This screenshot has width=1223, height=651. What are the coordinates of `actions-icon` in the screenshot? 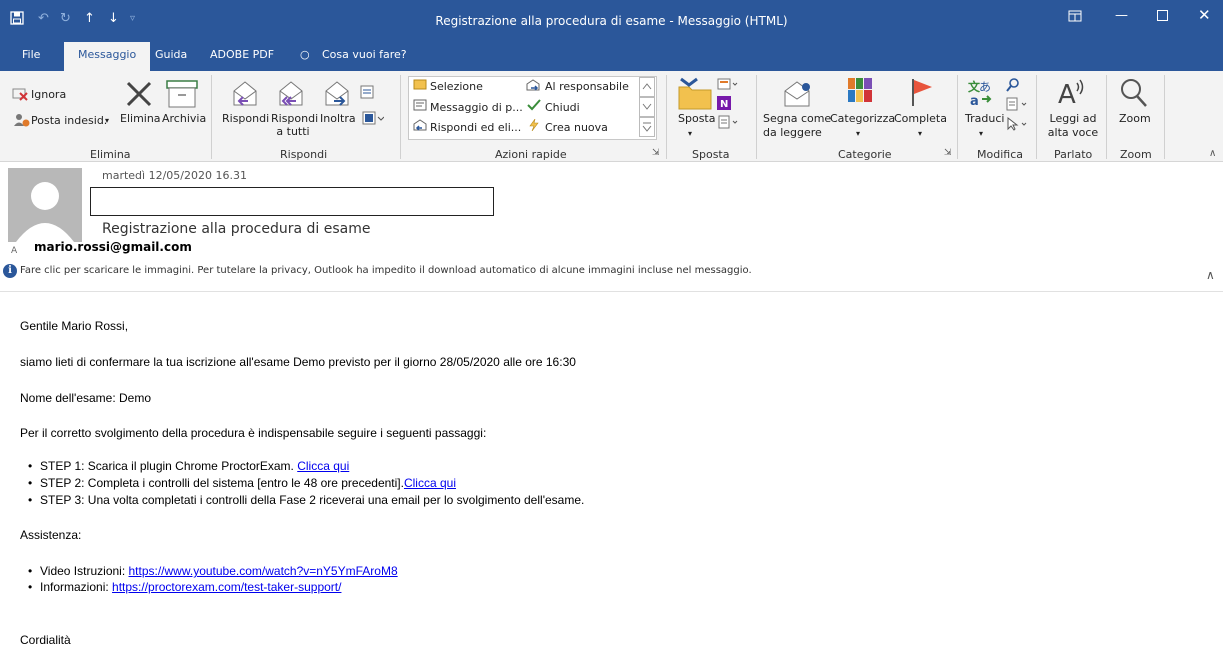 It's located at (729, 123).